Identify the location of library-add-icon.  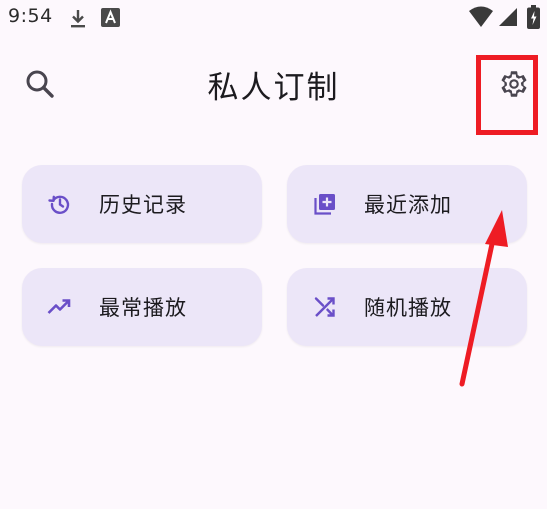
(325, 204).